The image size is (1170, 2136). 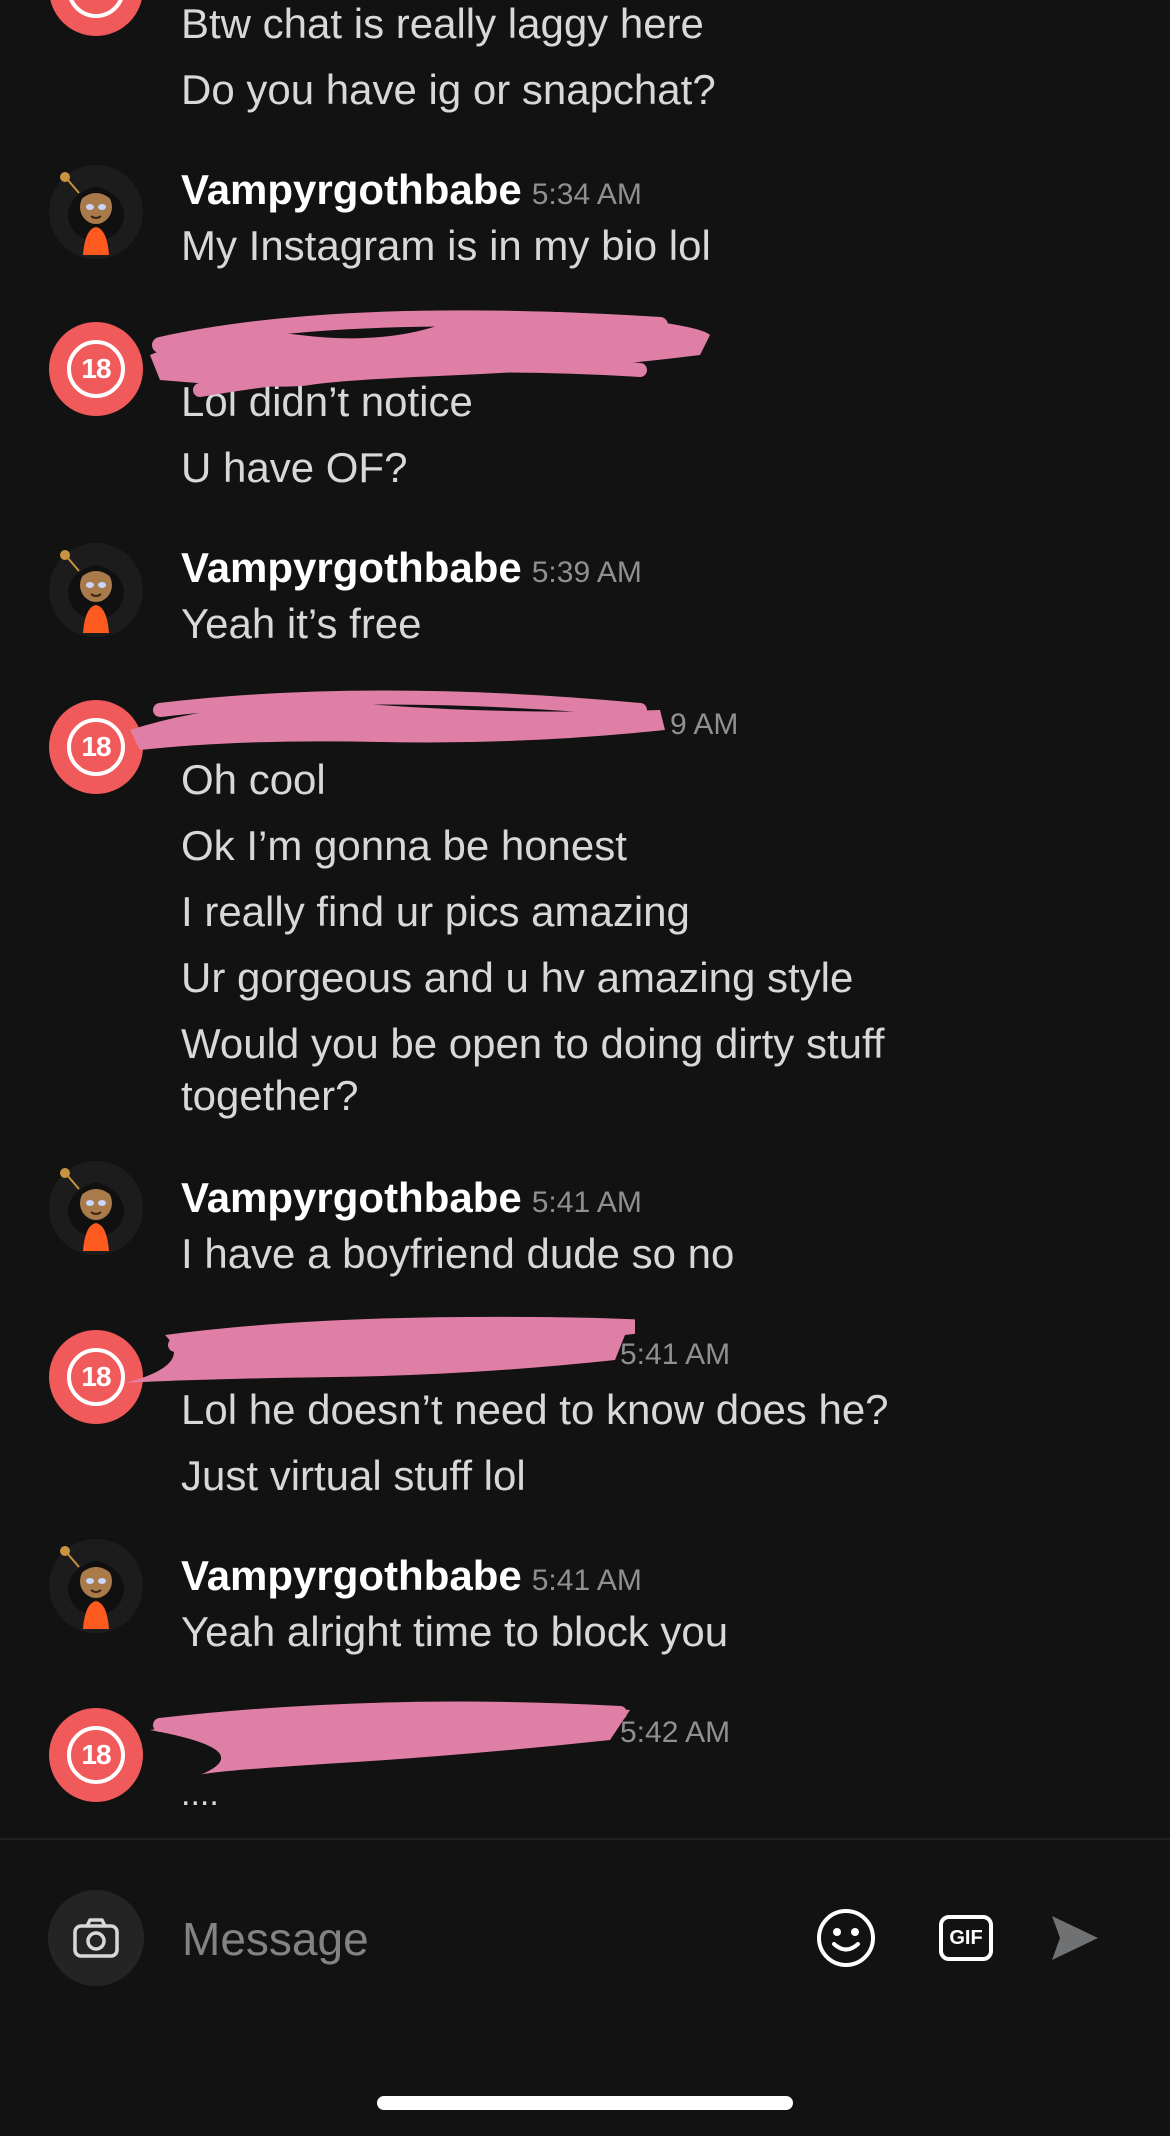 I want to click on camera-icon, so click(x=96, y=1938).